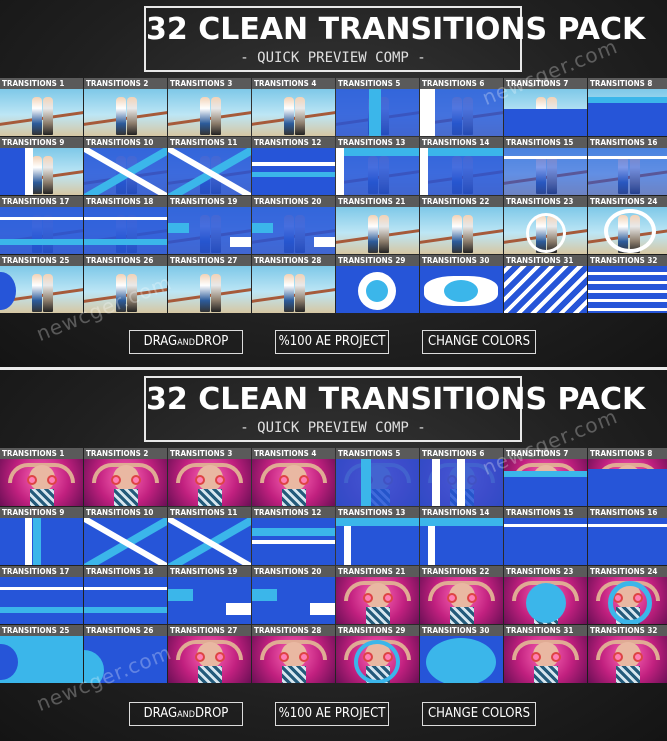  What do you see at coordinates (160, 713) in the screenshot?
I see `drag-label: DRAG` at bounding box center [160, 713].